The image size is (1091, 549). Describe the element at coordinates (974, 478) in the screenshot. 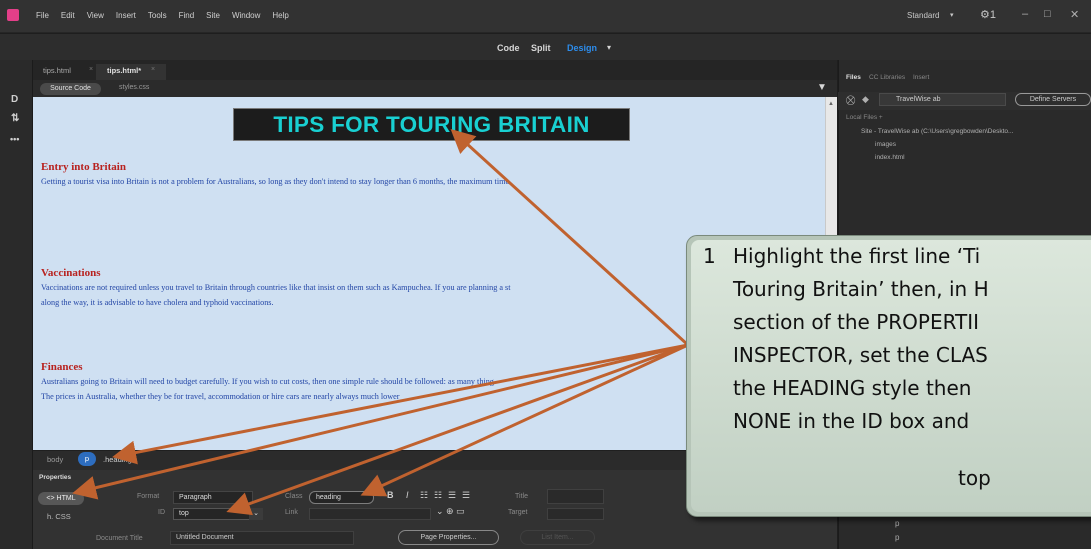

I see `instruction-final-word: top` at that location.